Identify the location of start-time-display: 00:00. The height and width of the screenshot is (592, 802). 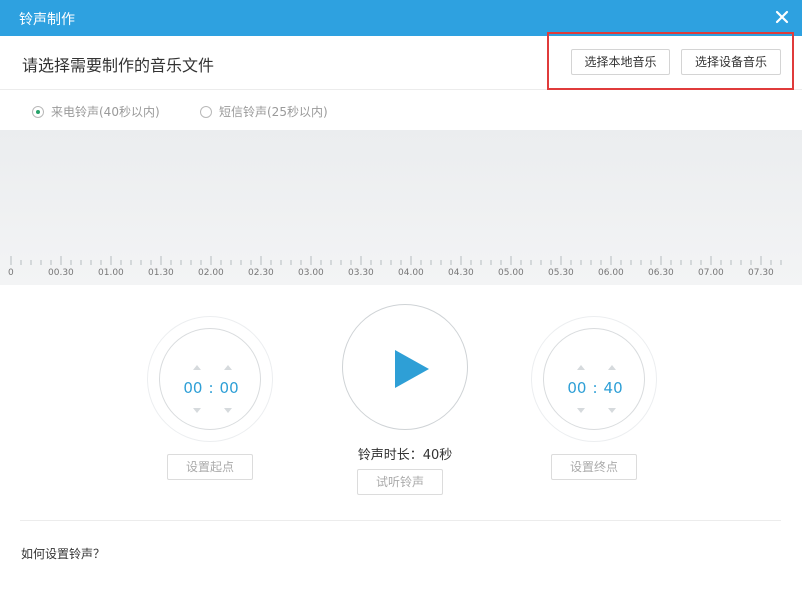
(211, 388).